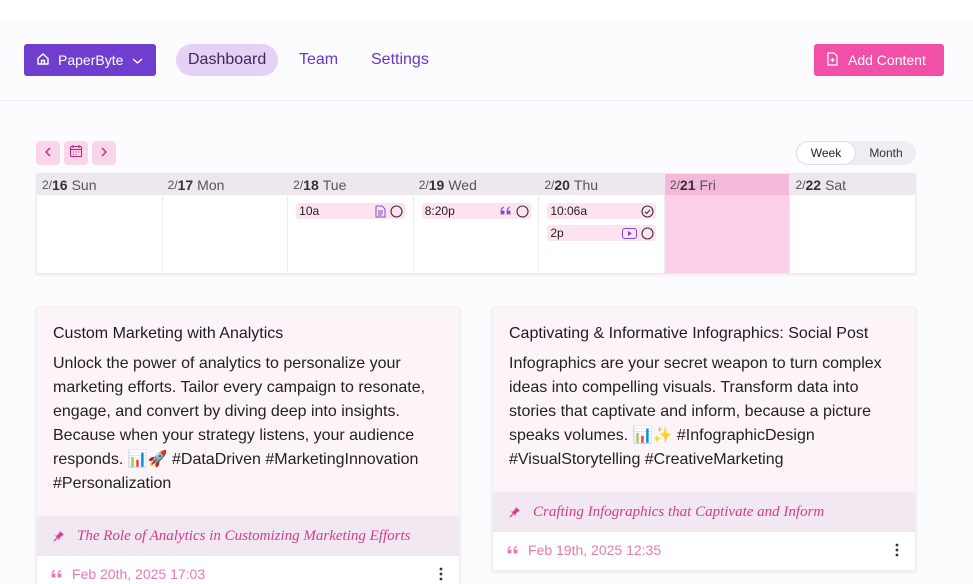 The height and width of the screenshot is (584, 973). Describe the element at coordinates (139, 574) in the screenshot. I see `card-timestamp: Feb 20th, 2025 17:03` at that location.